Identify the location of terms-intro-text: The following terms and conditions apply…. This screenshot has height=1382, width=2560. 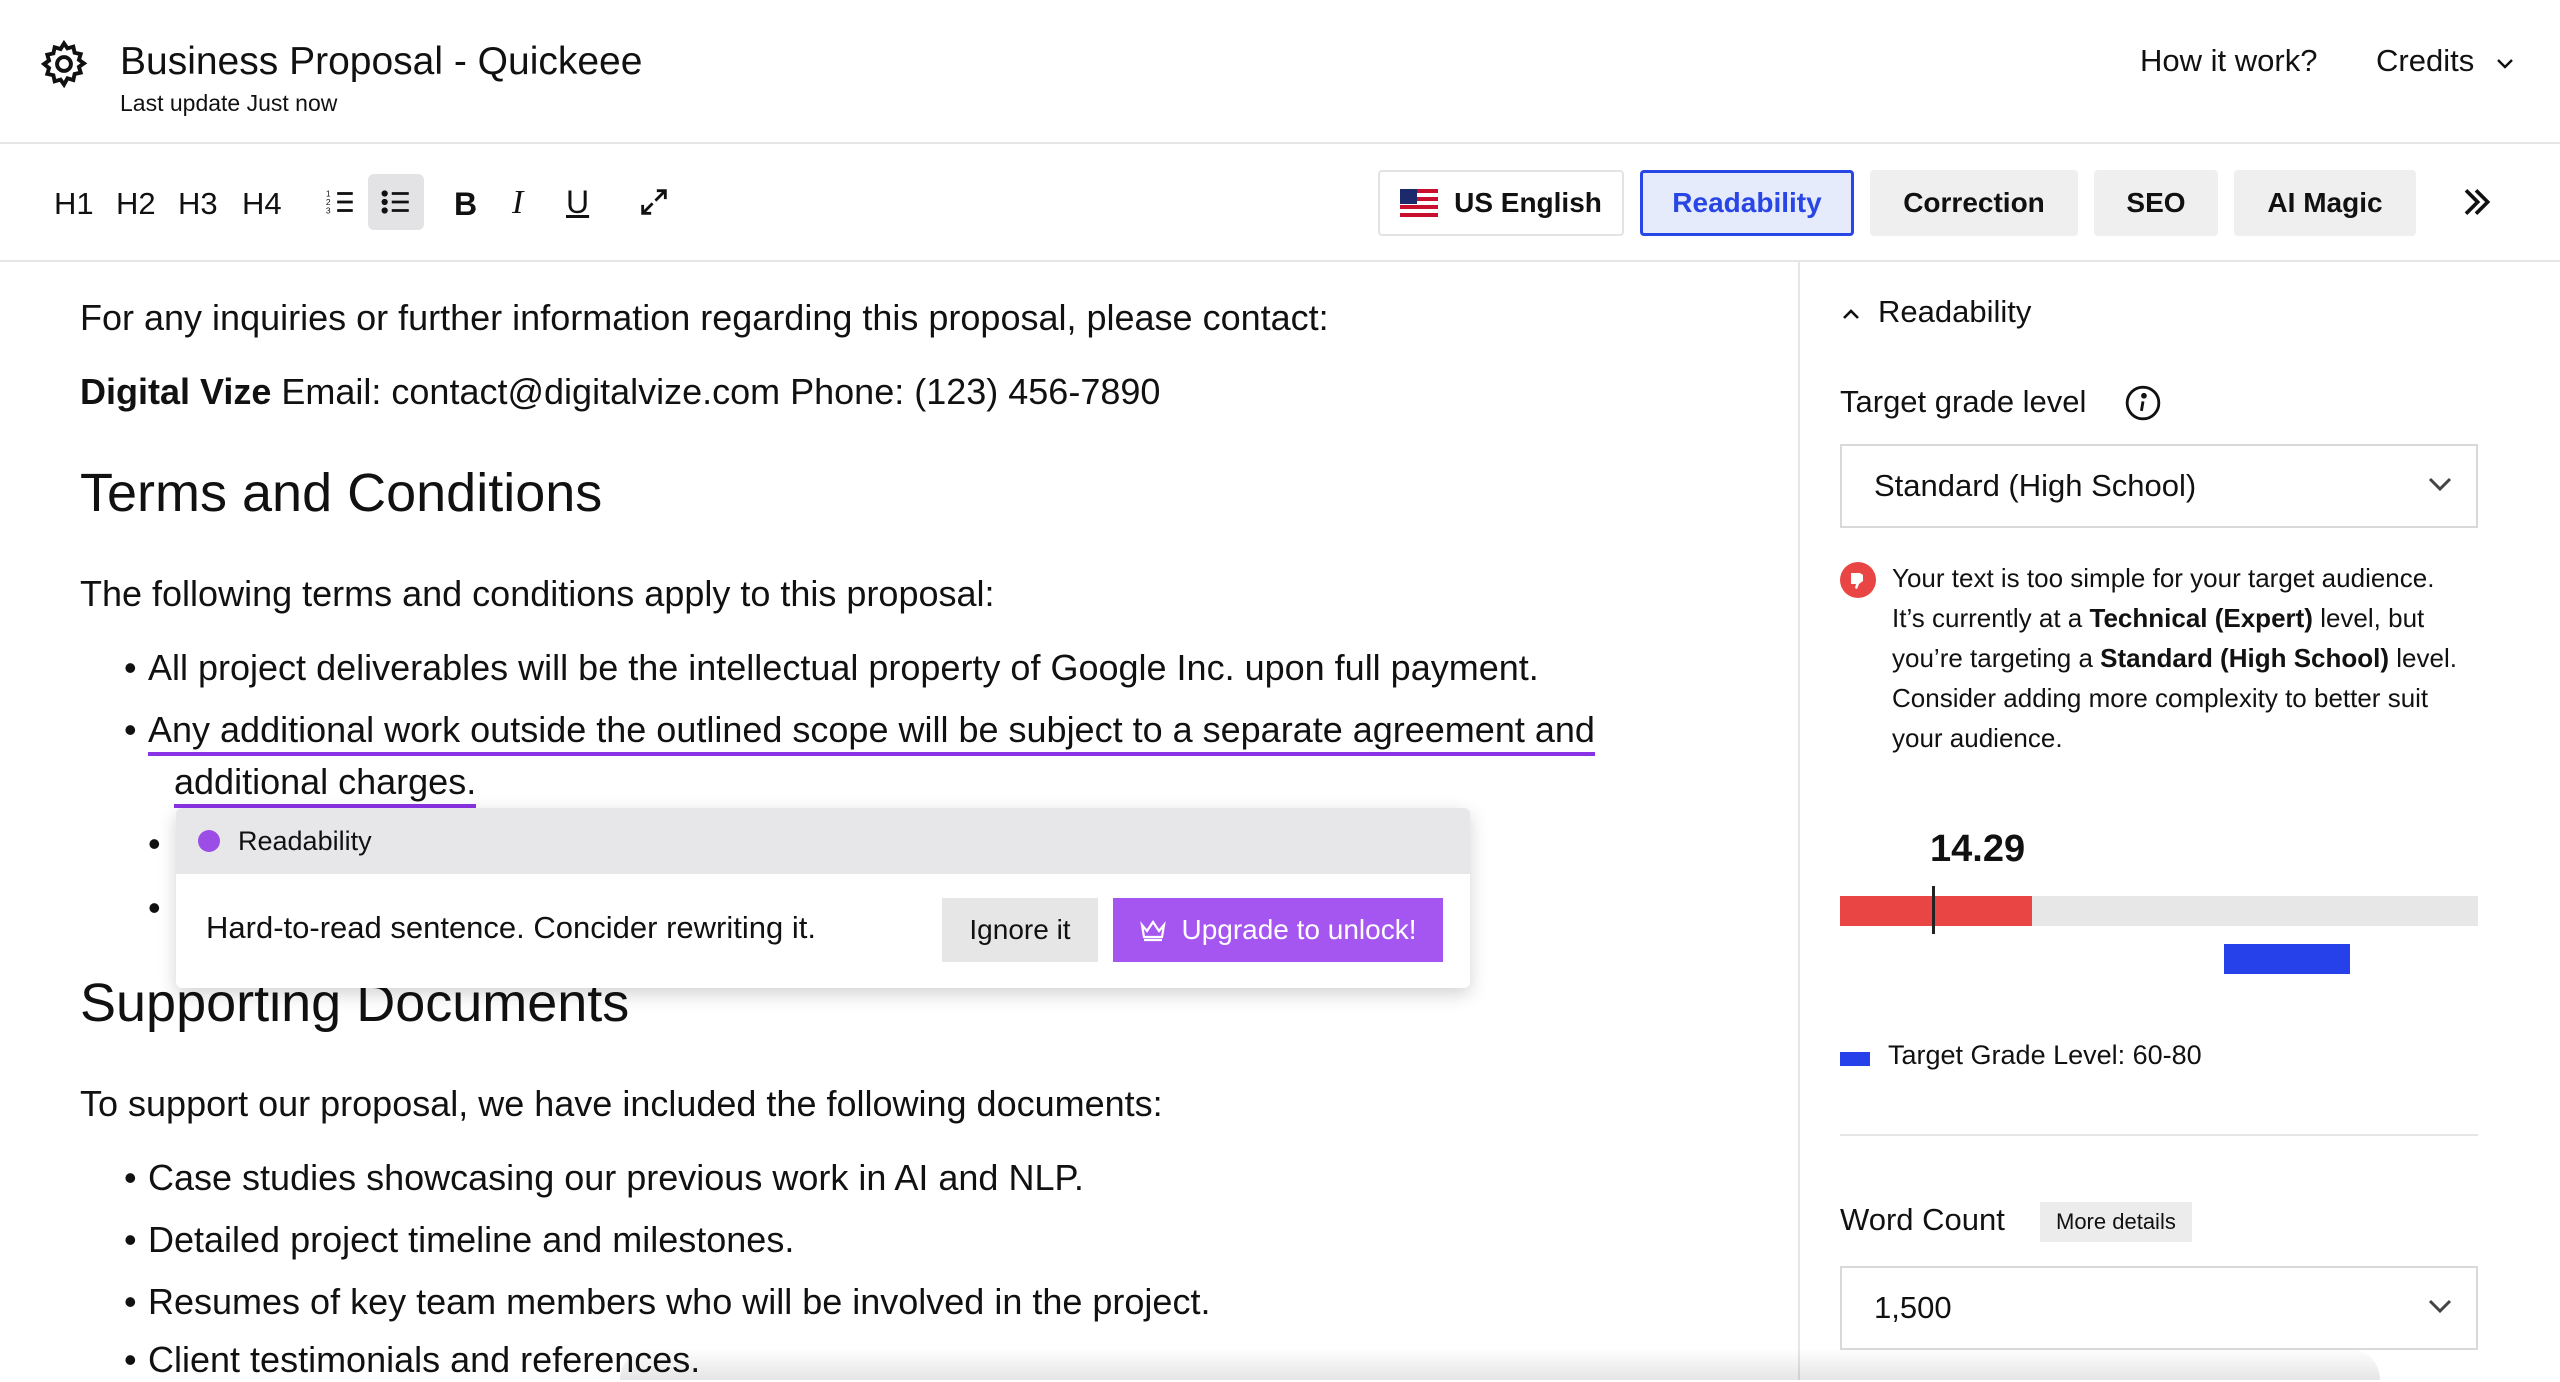
(537, 593).